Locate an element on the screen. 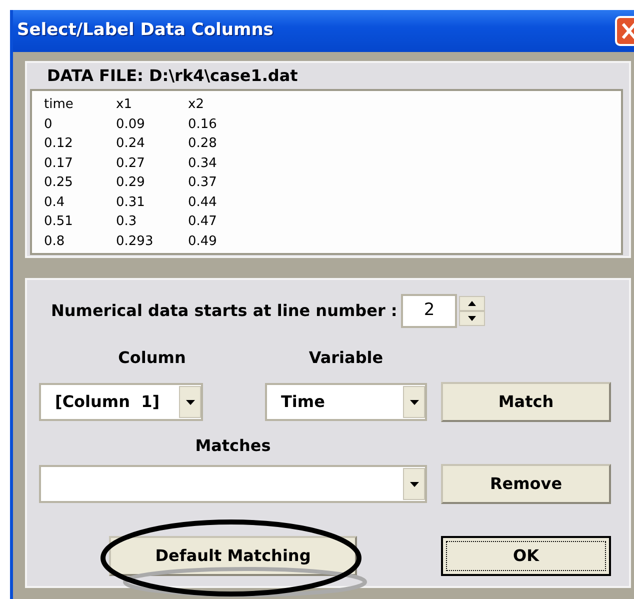  data-value: 0.12 is located at coordinates (59, 144).